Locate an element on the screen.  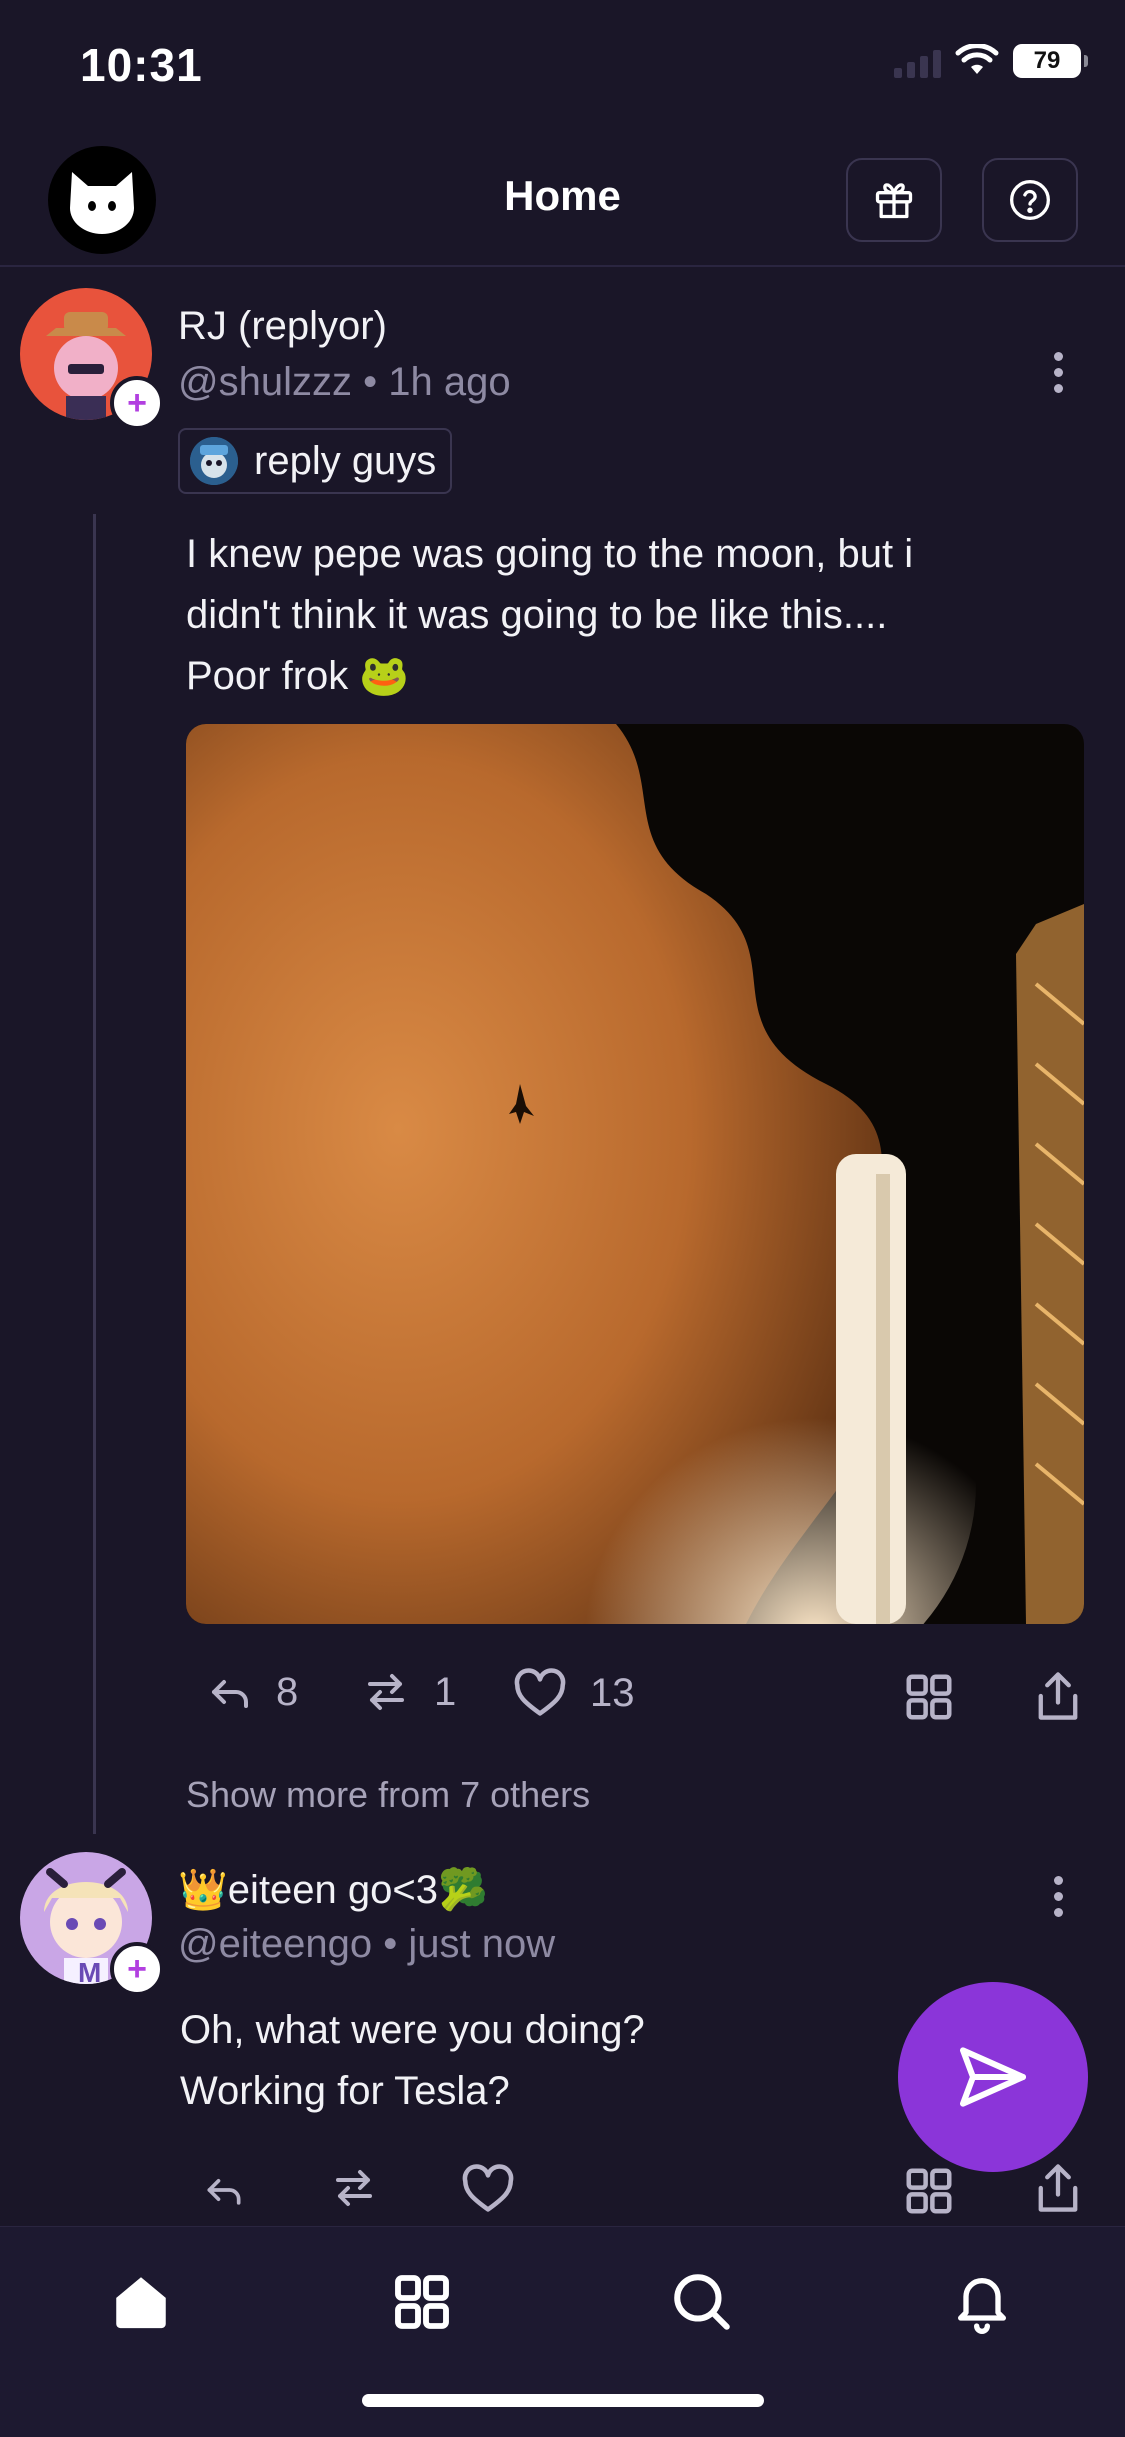
status-indicators: 79 is located at coordinates (991, 61).